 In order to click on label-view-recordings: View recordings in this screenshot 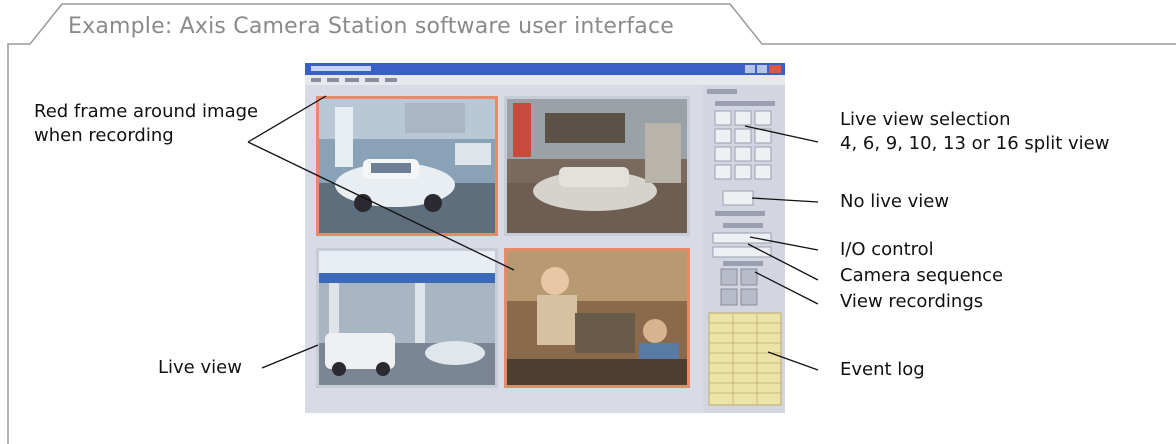, I will do `click(912, 301)`.